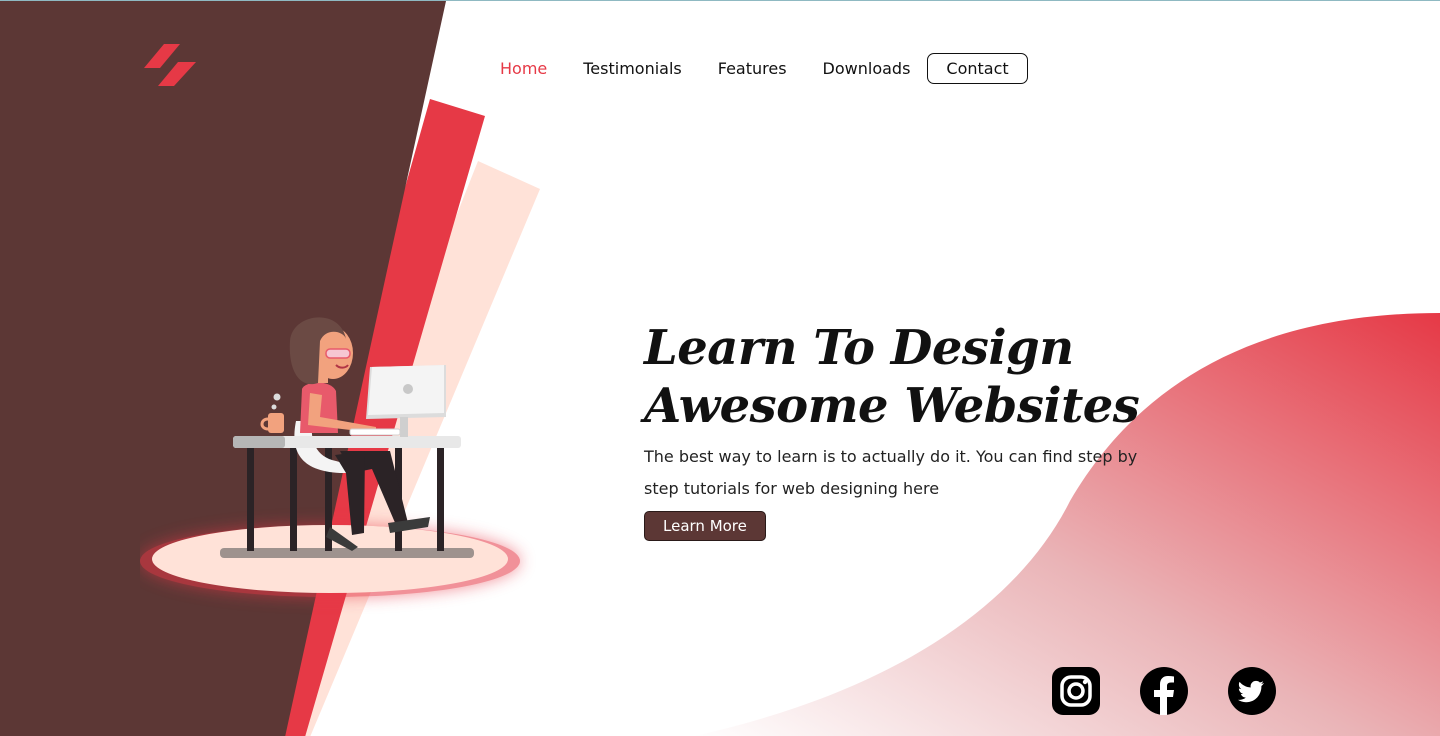 Image resolution: width=1440 pixels, height=736 pixels. I want to click on twitter-icon, so click(1252, 691).